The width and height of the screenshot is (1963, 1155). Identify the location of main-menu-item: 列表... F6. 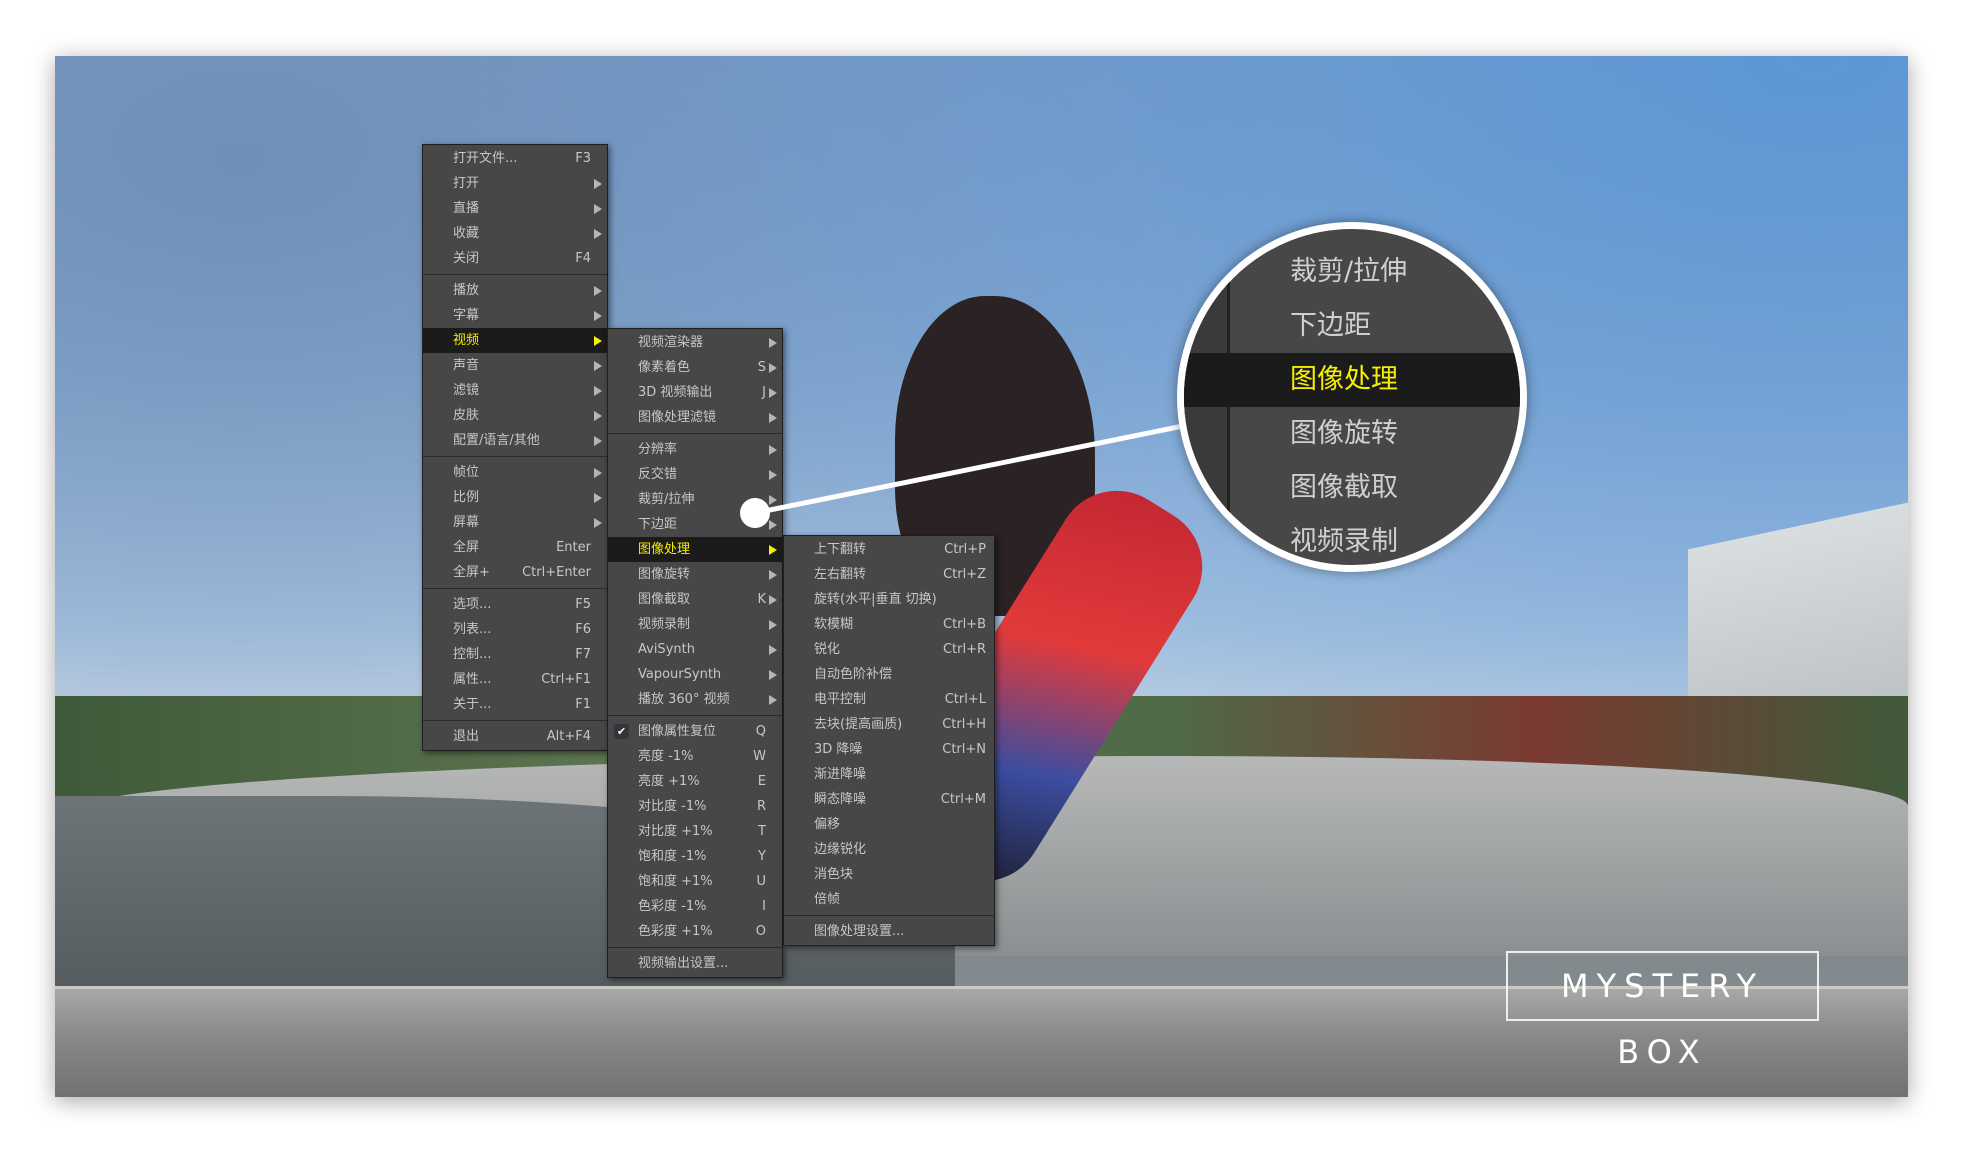
(515, 629).